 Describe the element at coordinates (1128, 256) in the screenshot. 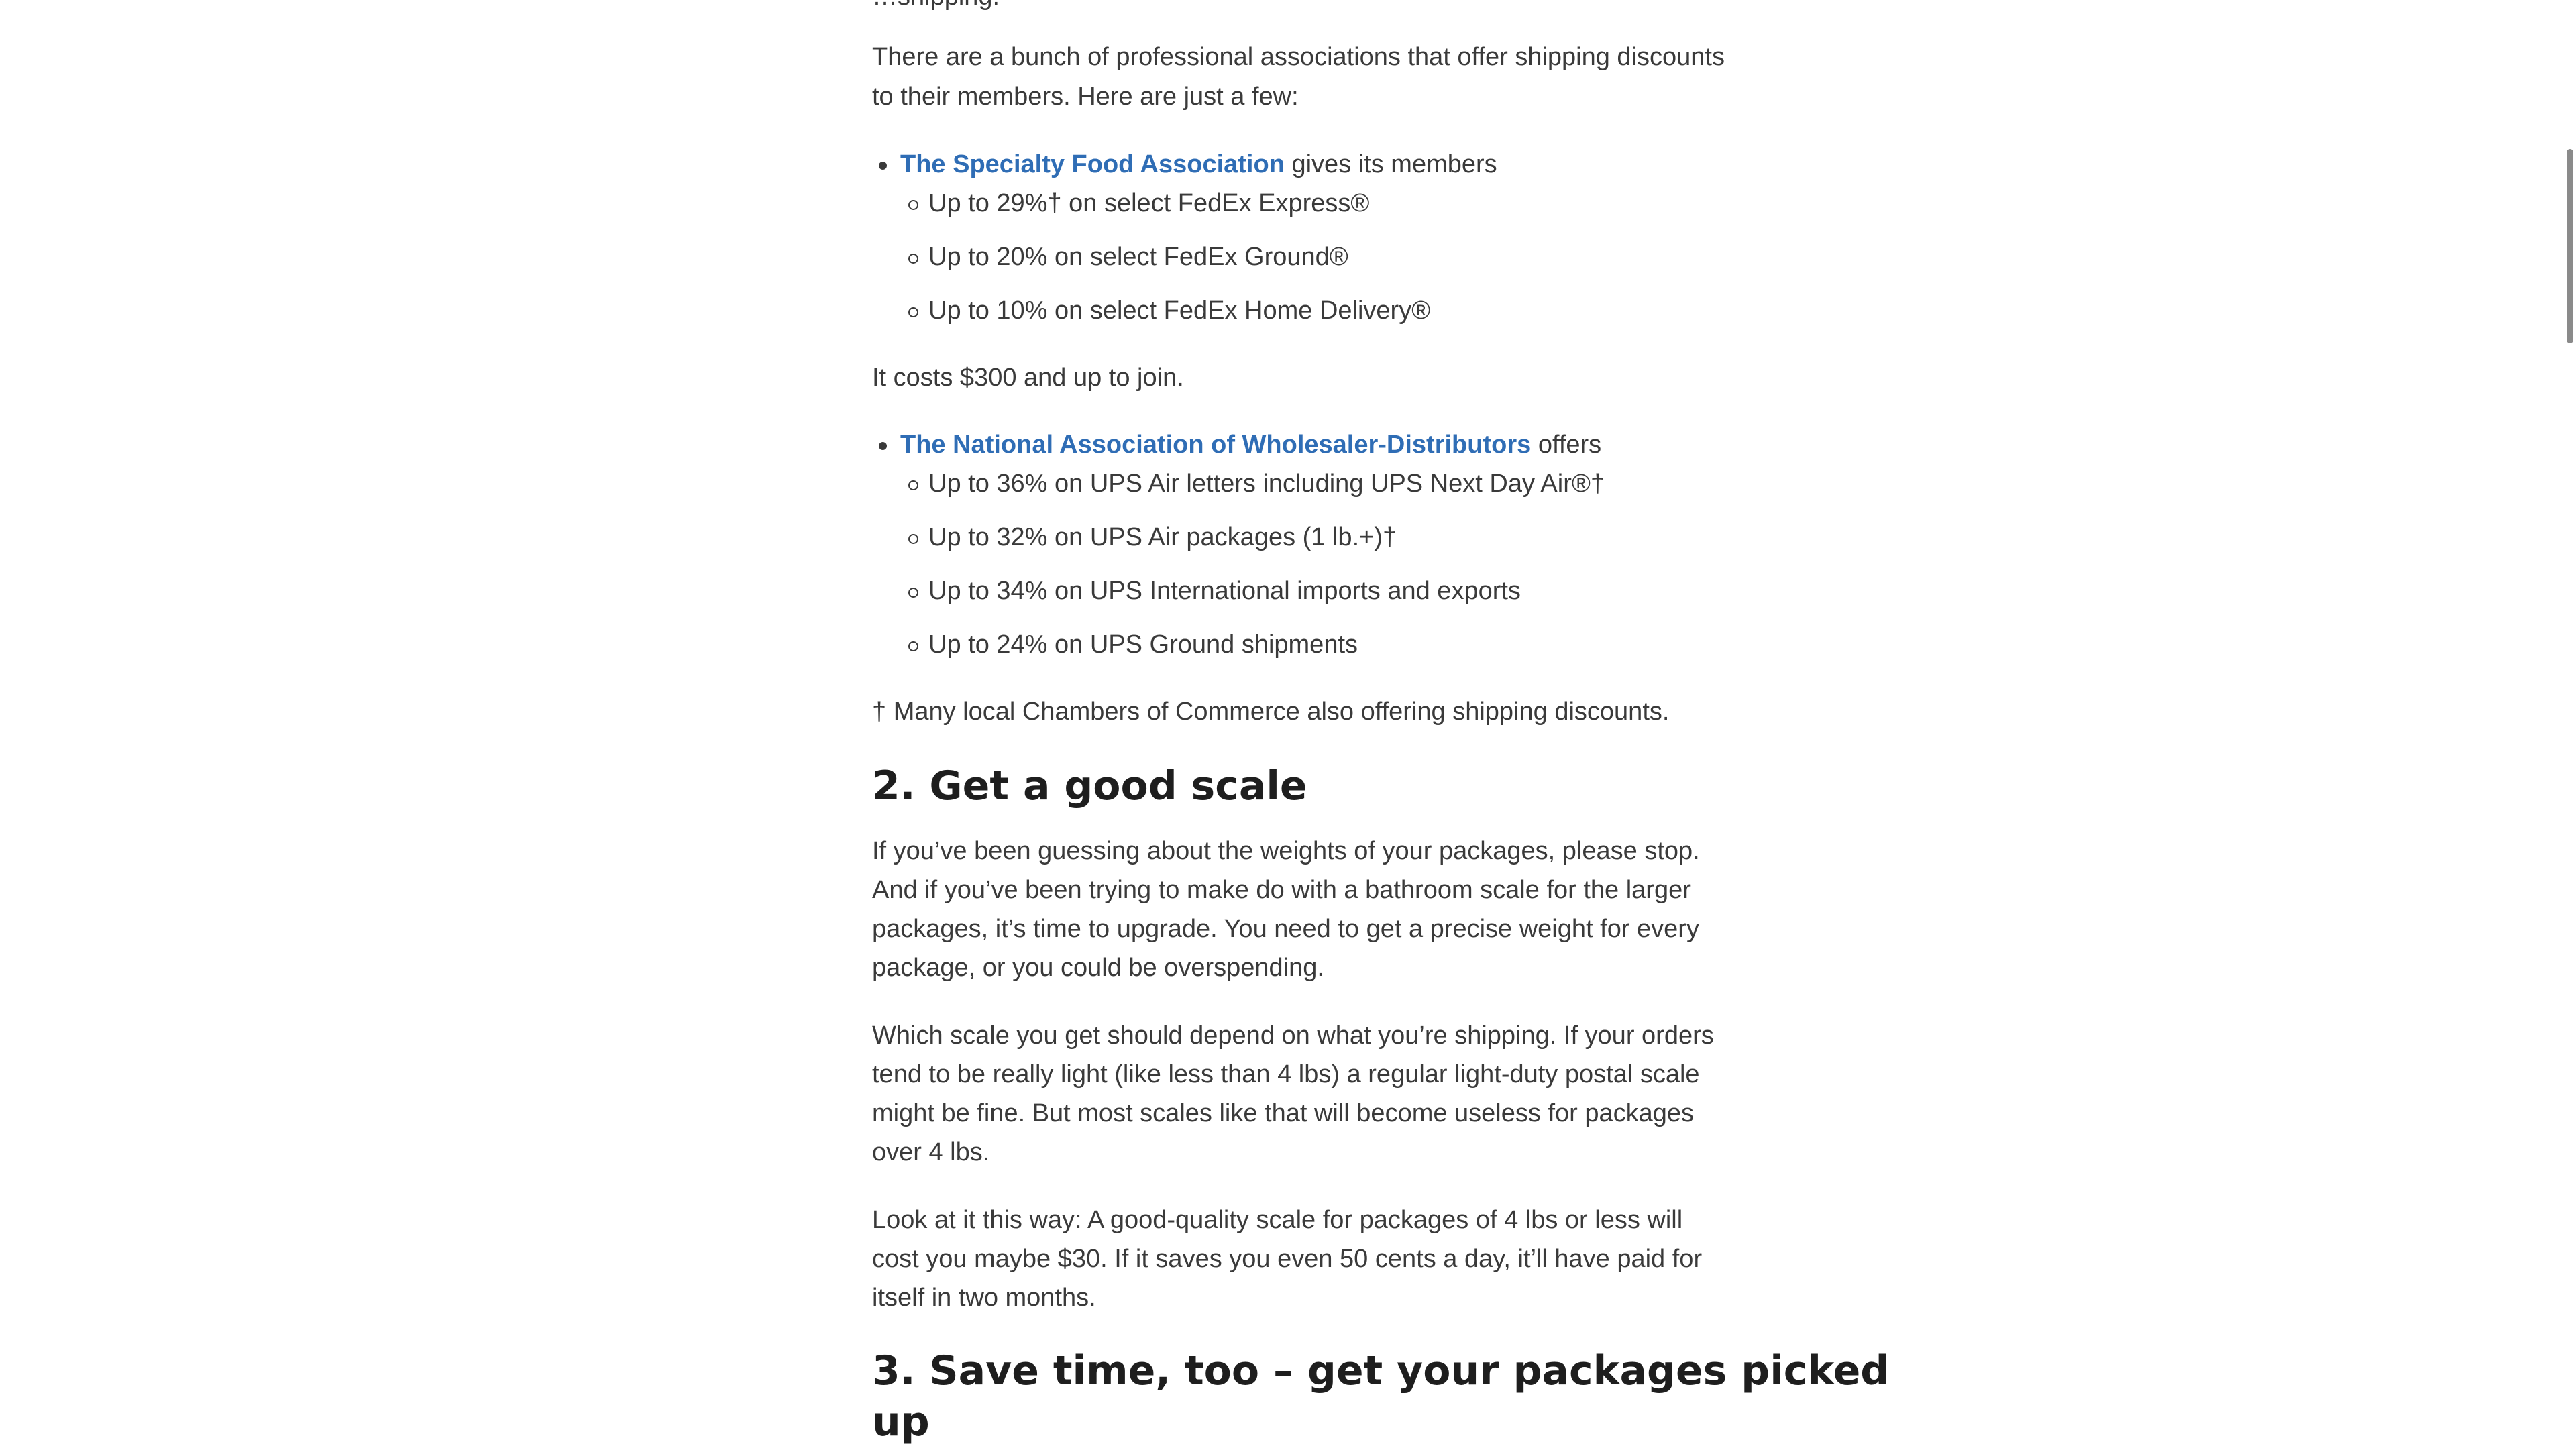

I see `sub-list-item: Up to 20% on select FedEx Ground®` at that location.